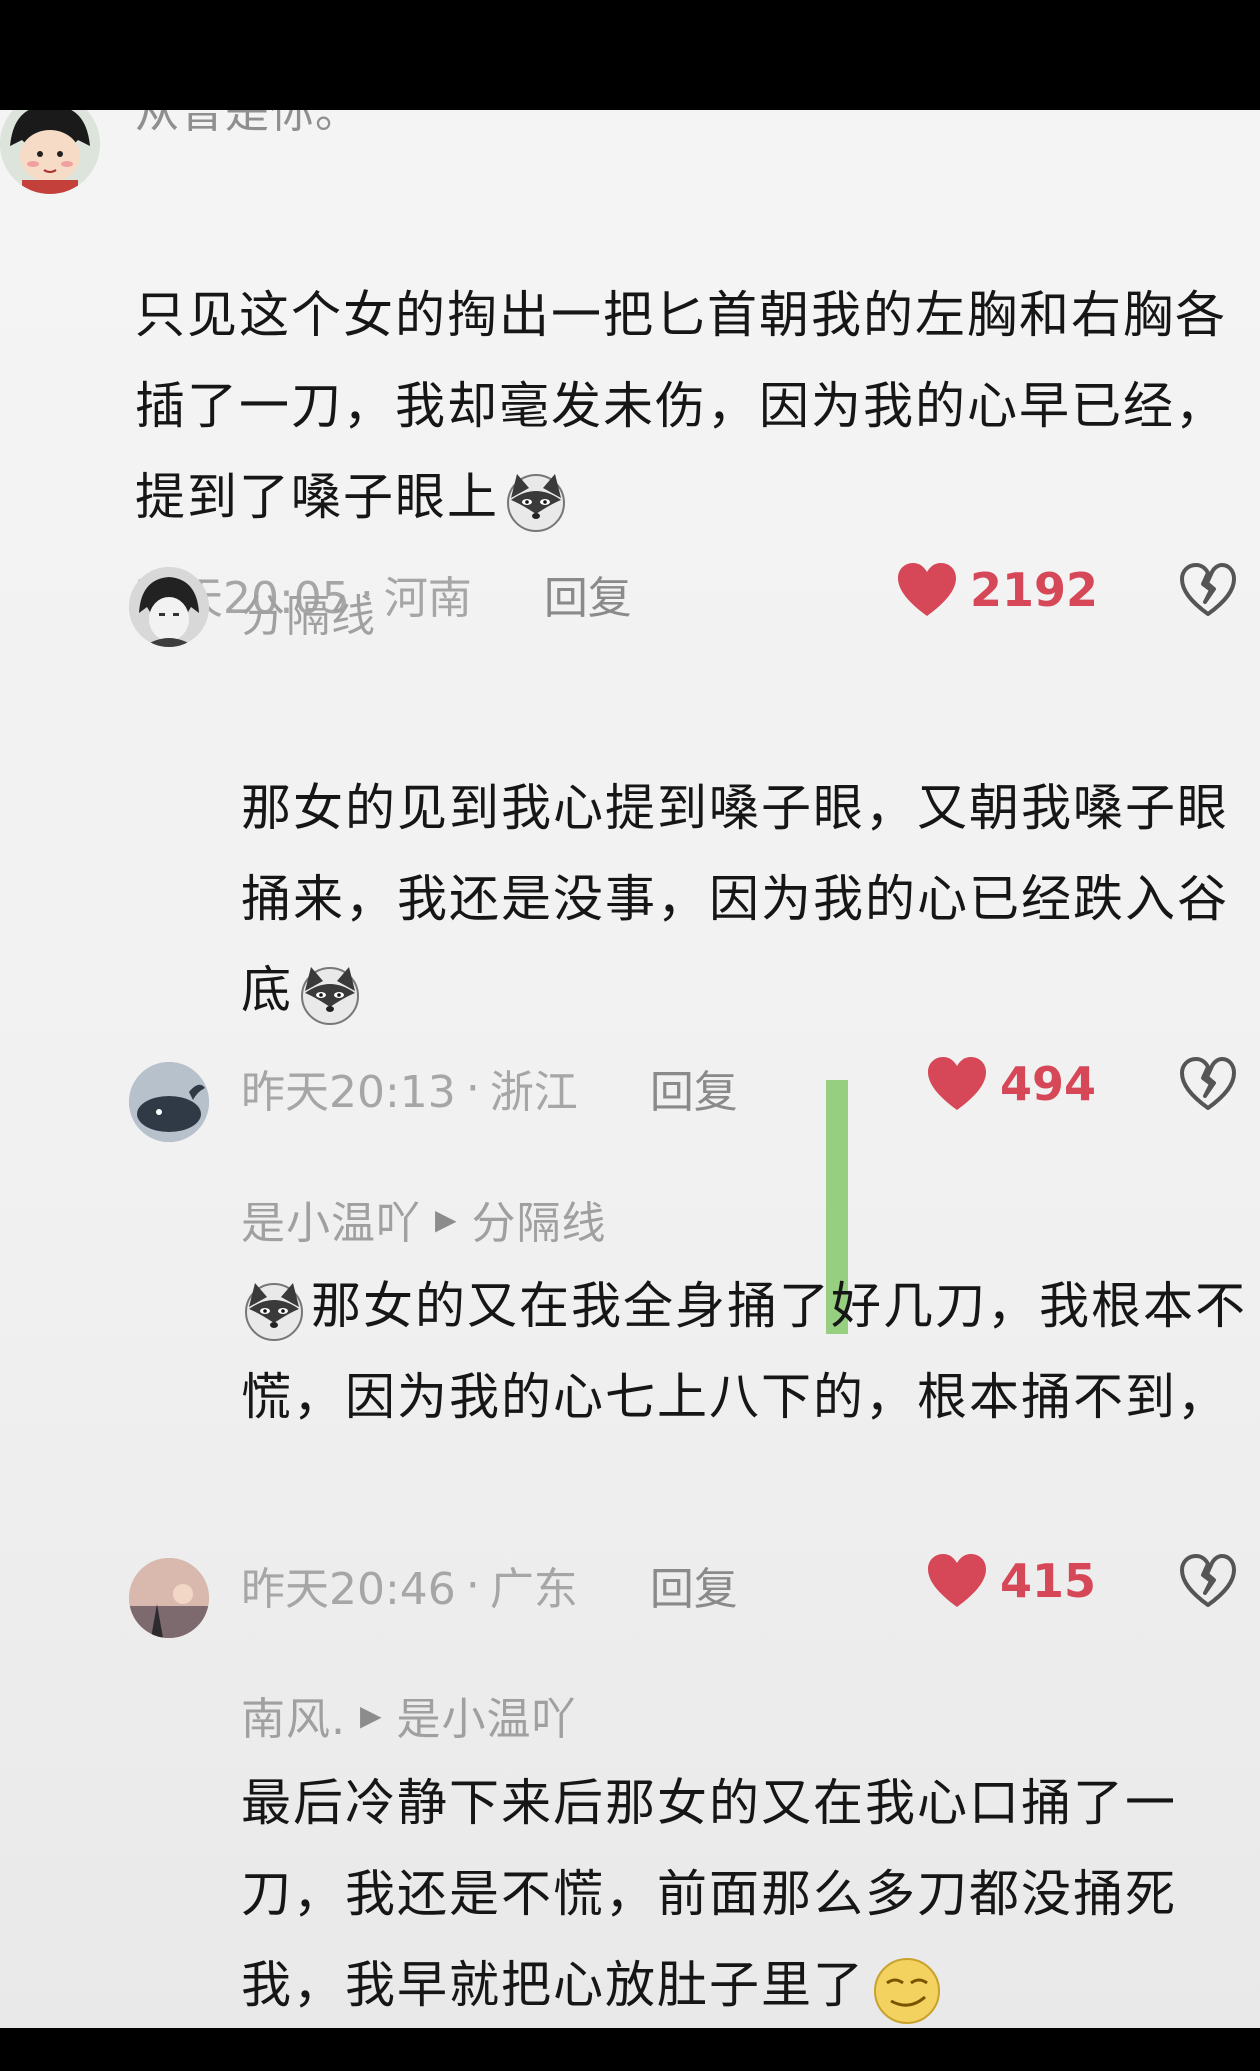 The width and height of the screenshot is (1260, 2071). I want to click on like-button: 415, so click(1011, 1581).